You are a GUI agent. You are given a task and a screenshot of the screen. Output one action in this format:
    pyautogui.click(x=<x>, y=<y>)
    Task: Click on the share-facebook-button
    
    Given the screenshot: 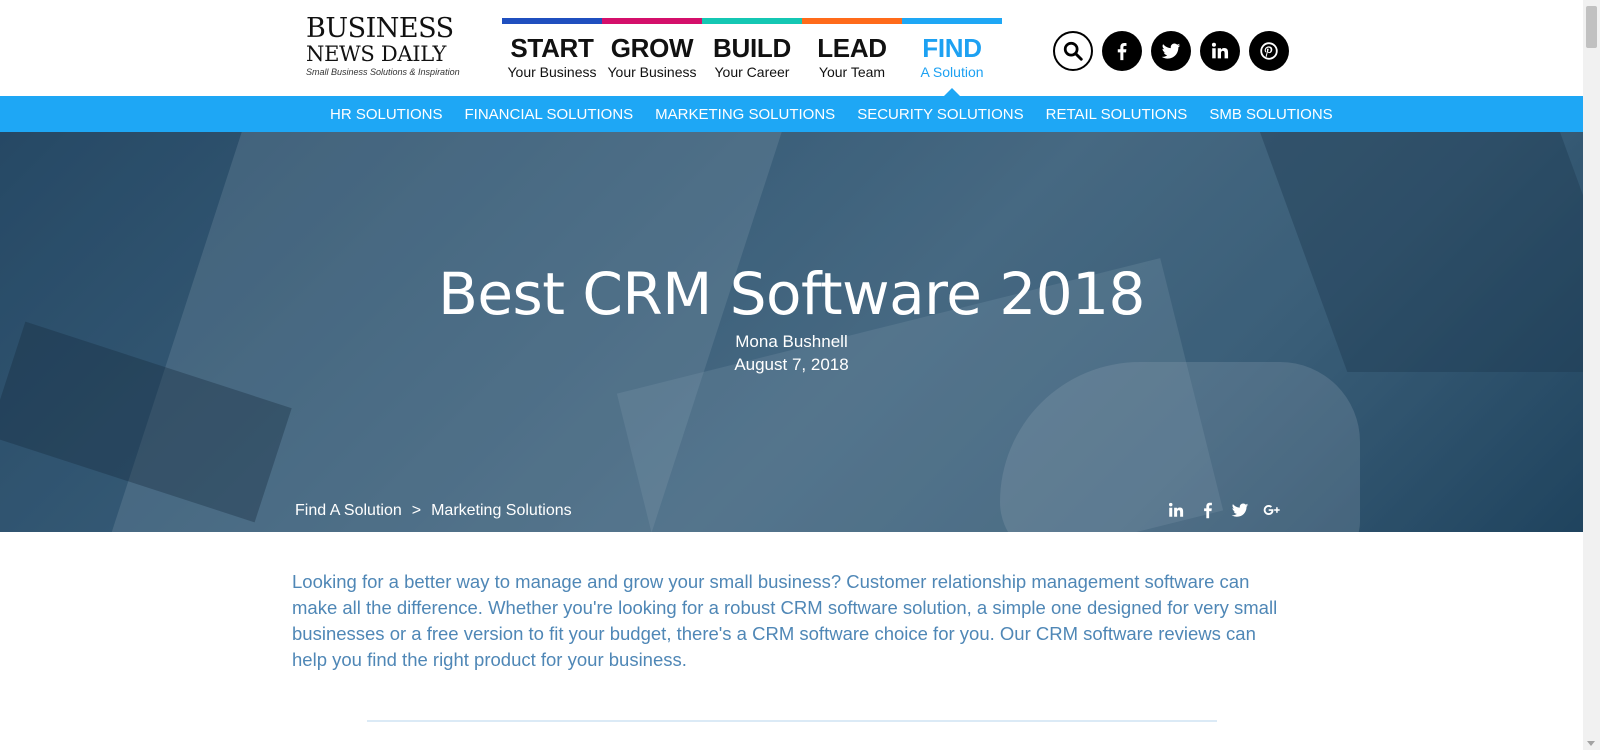 What is the action you would take?
    pyautogui.click(x=1208, y=510)
    